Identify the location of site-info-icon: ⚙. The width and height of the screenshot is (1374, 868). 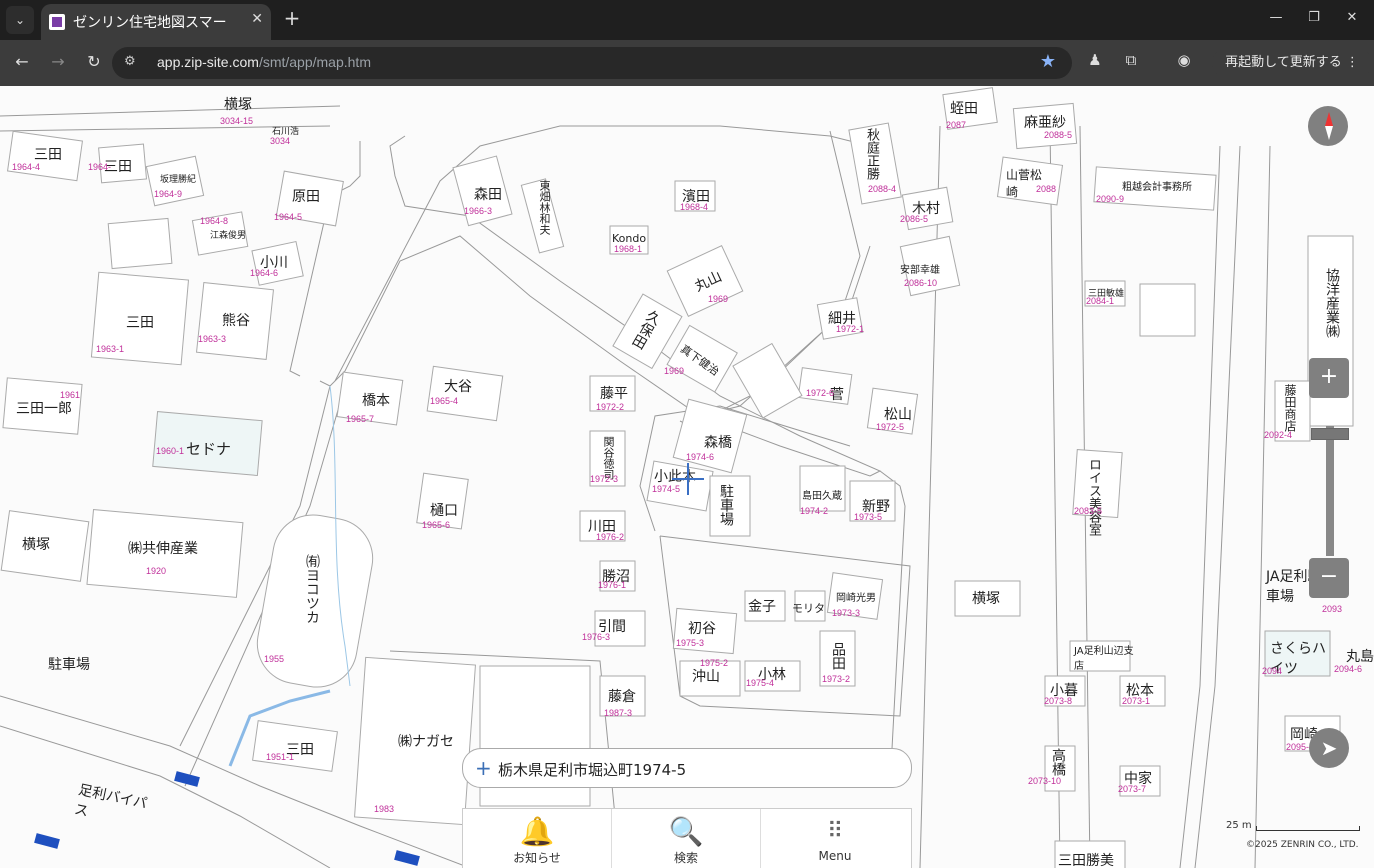
(130, 61).